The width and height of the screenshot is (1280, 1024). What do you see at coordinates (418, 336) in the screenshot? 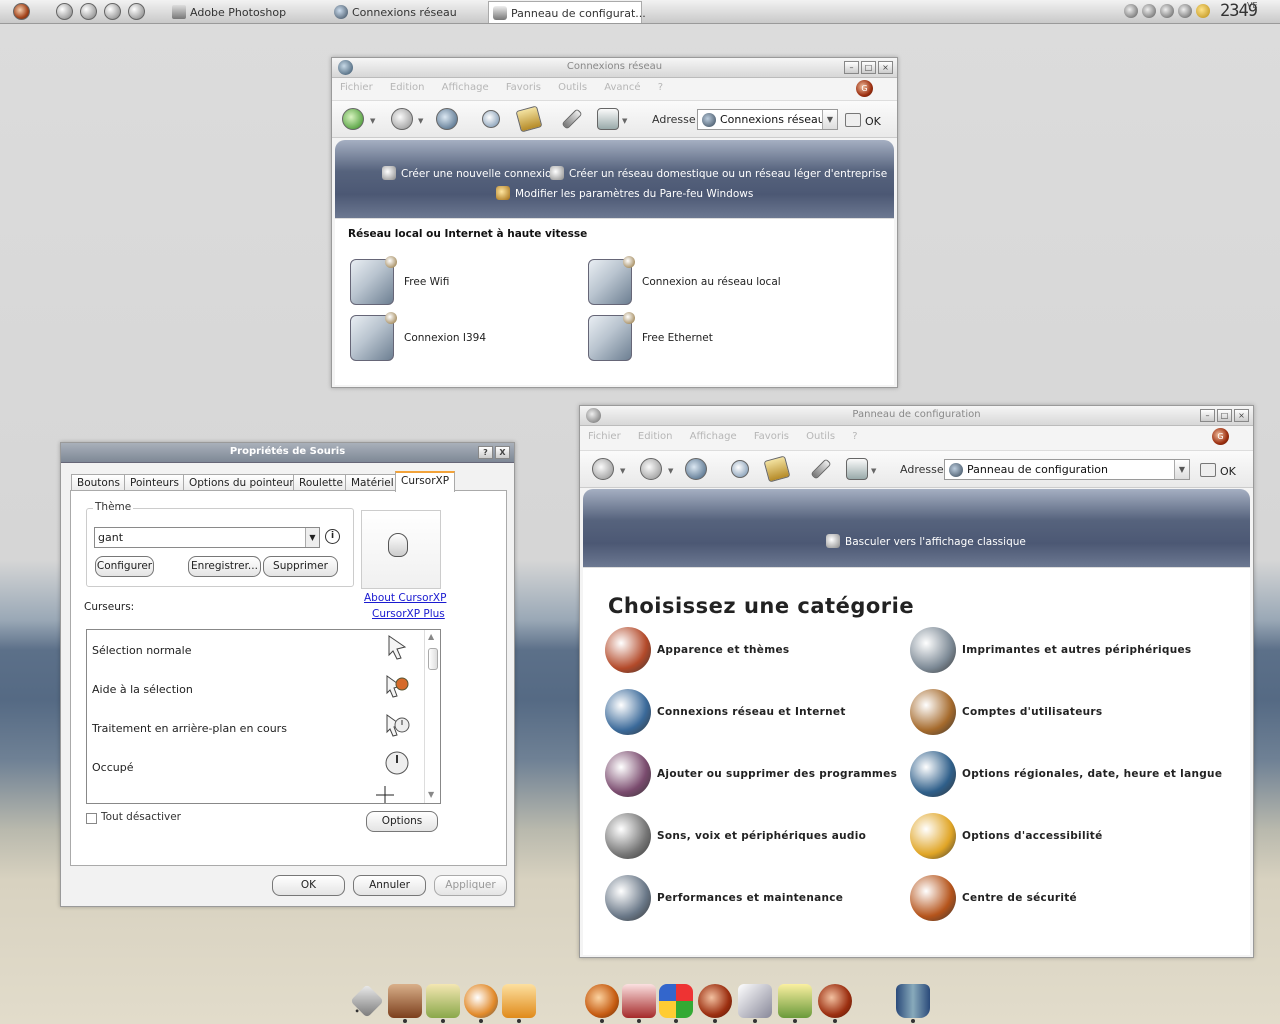
I see `connection-1394: Connexion I394` at bounding box center [418, 336].